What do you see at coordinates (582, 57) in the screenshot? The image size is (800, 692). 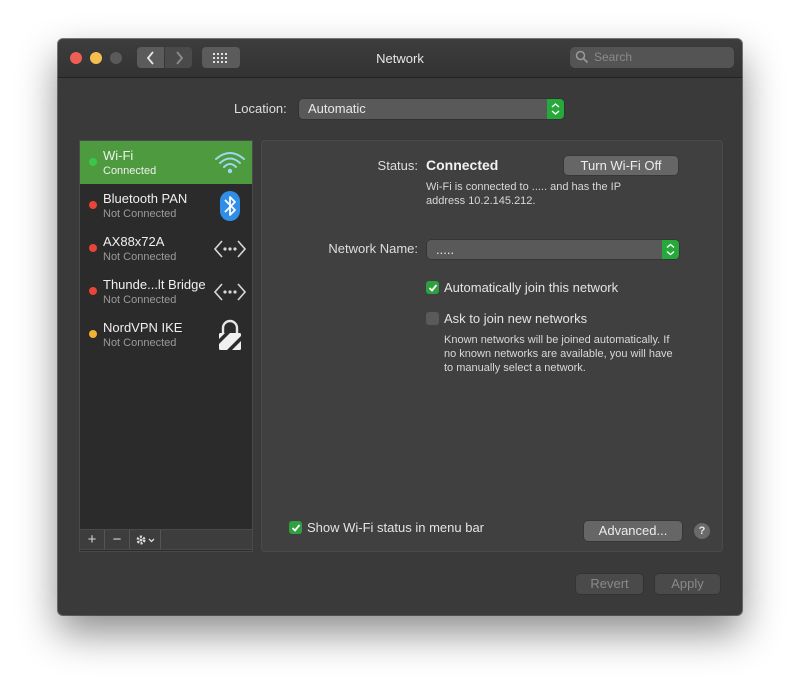 I see `search-icon` at bounding box center [582, 57].